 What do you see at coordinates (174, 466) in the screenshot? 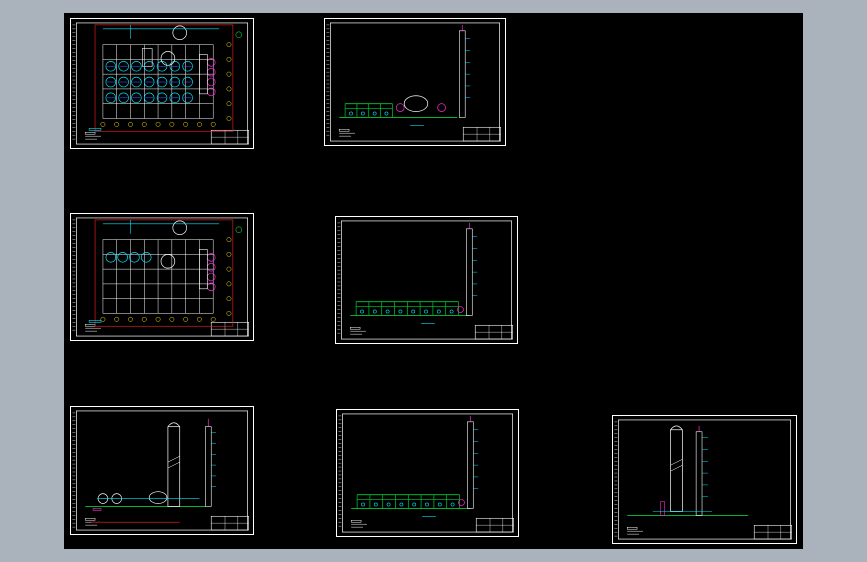
I see `distillation-column` at bounding box center [174, 466].